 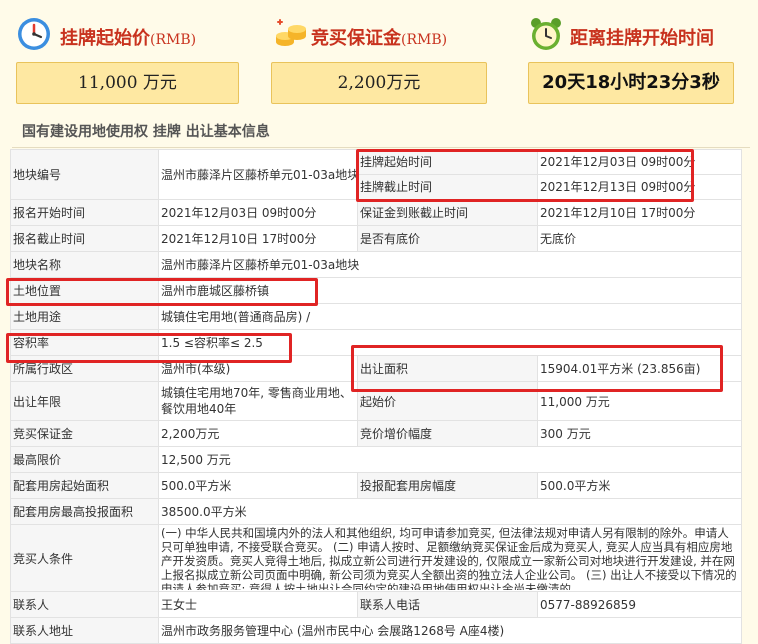 What do you see at coordinates (379, 38) in the screenshot?
I see `metric-deposit-label: 竞买保证金(RMB)` at bounding box center [379, 38].